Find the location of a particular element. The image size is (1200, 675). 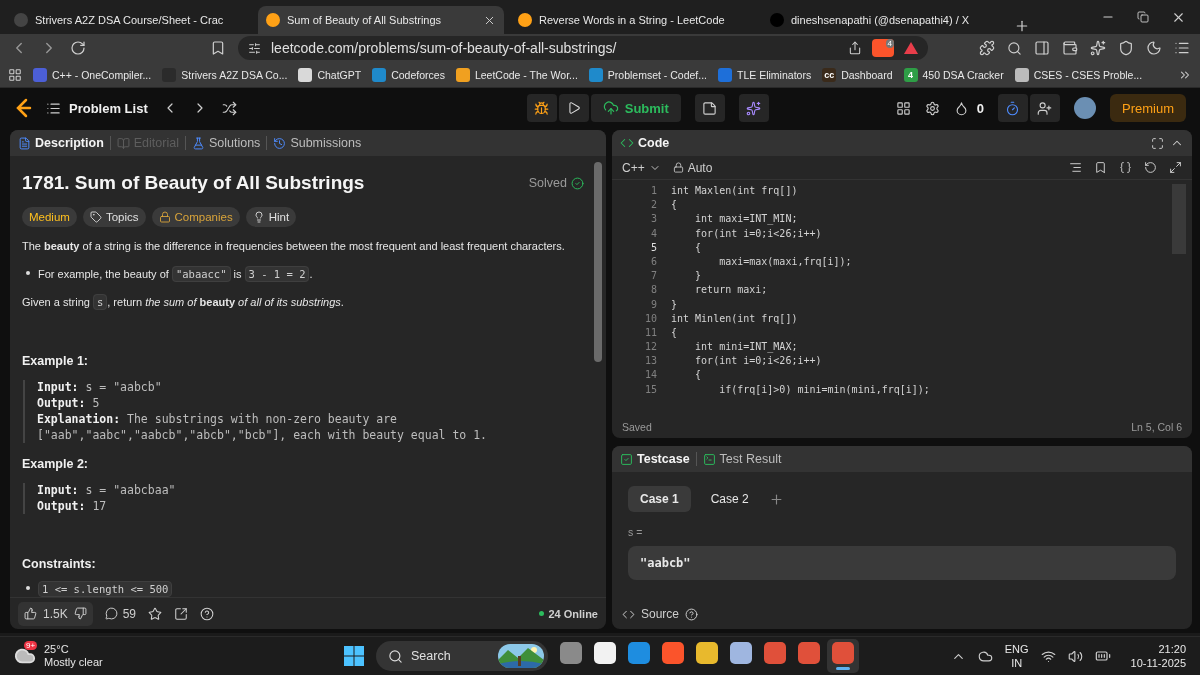

sparkle-icon is located at coordinates (1098, 48).